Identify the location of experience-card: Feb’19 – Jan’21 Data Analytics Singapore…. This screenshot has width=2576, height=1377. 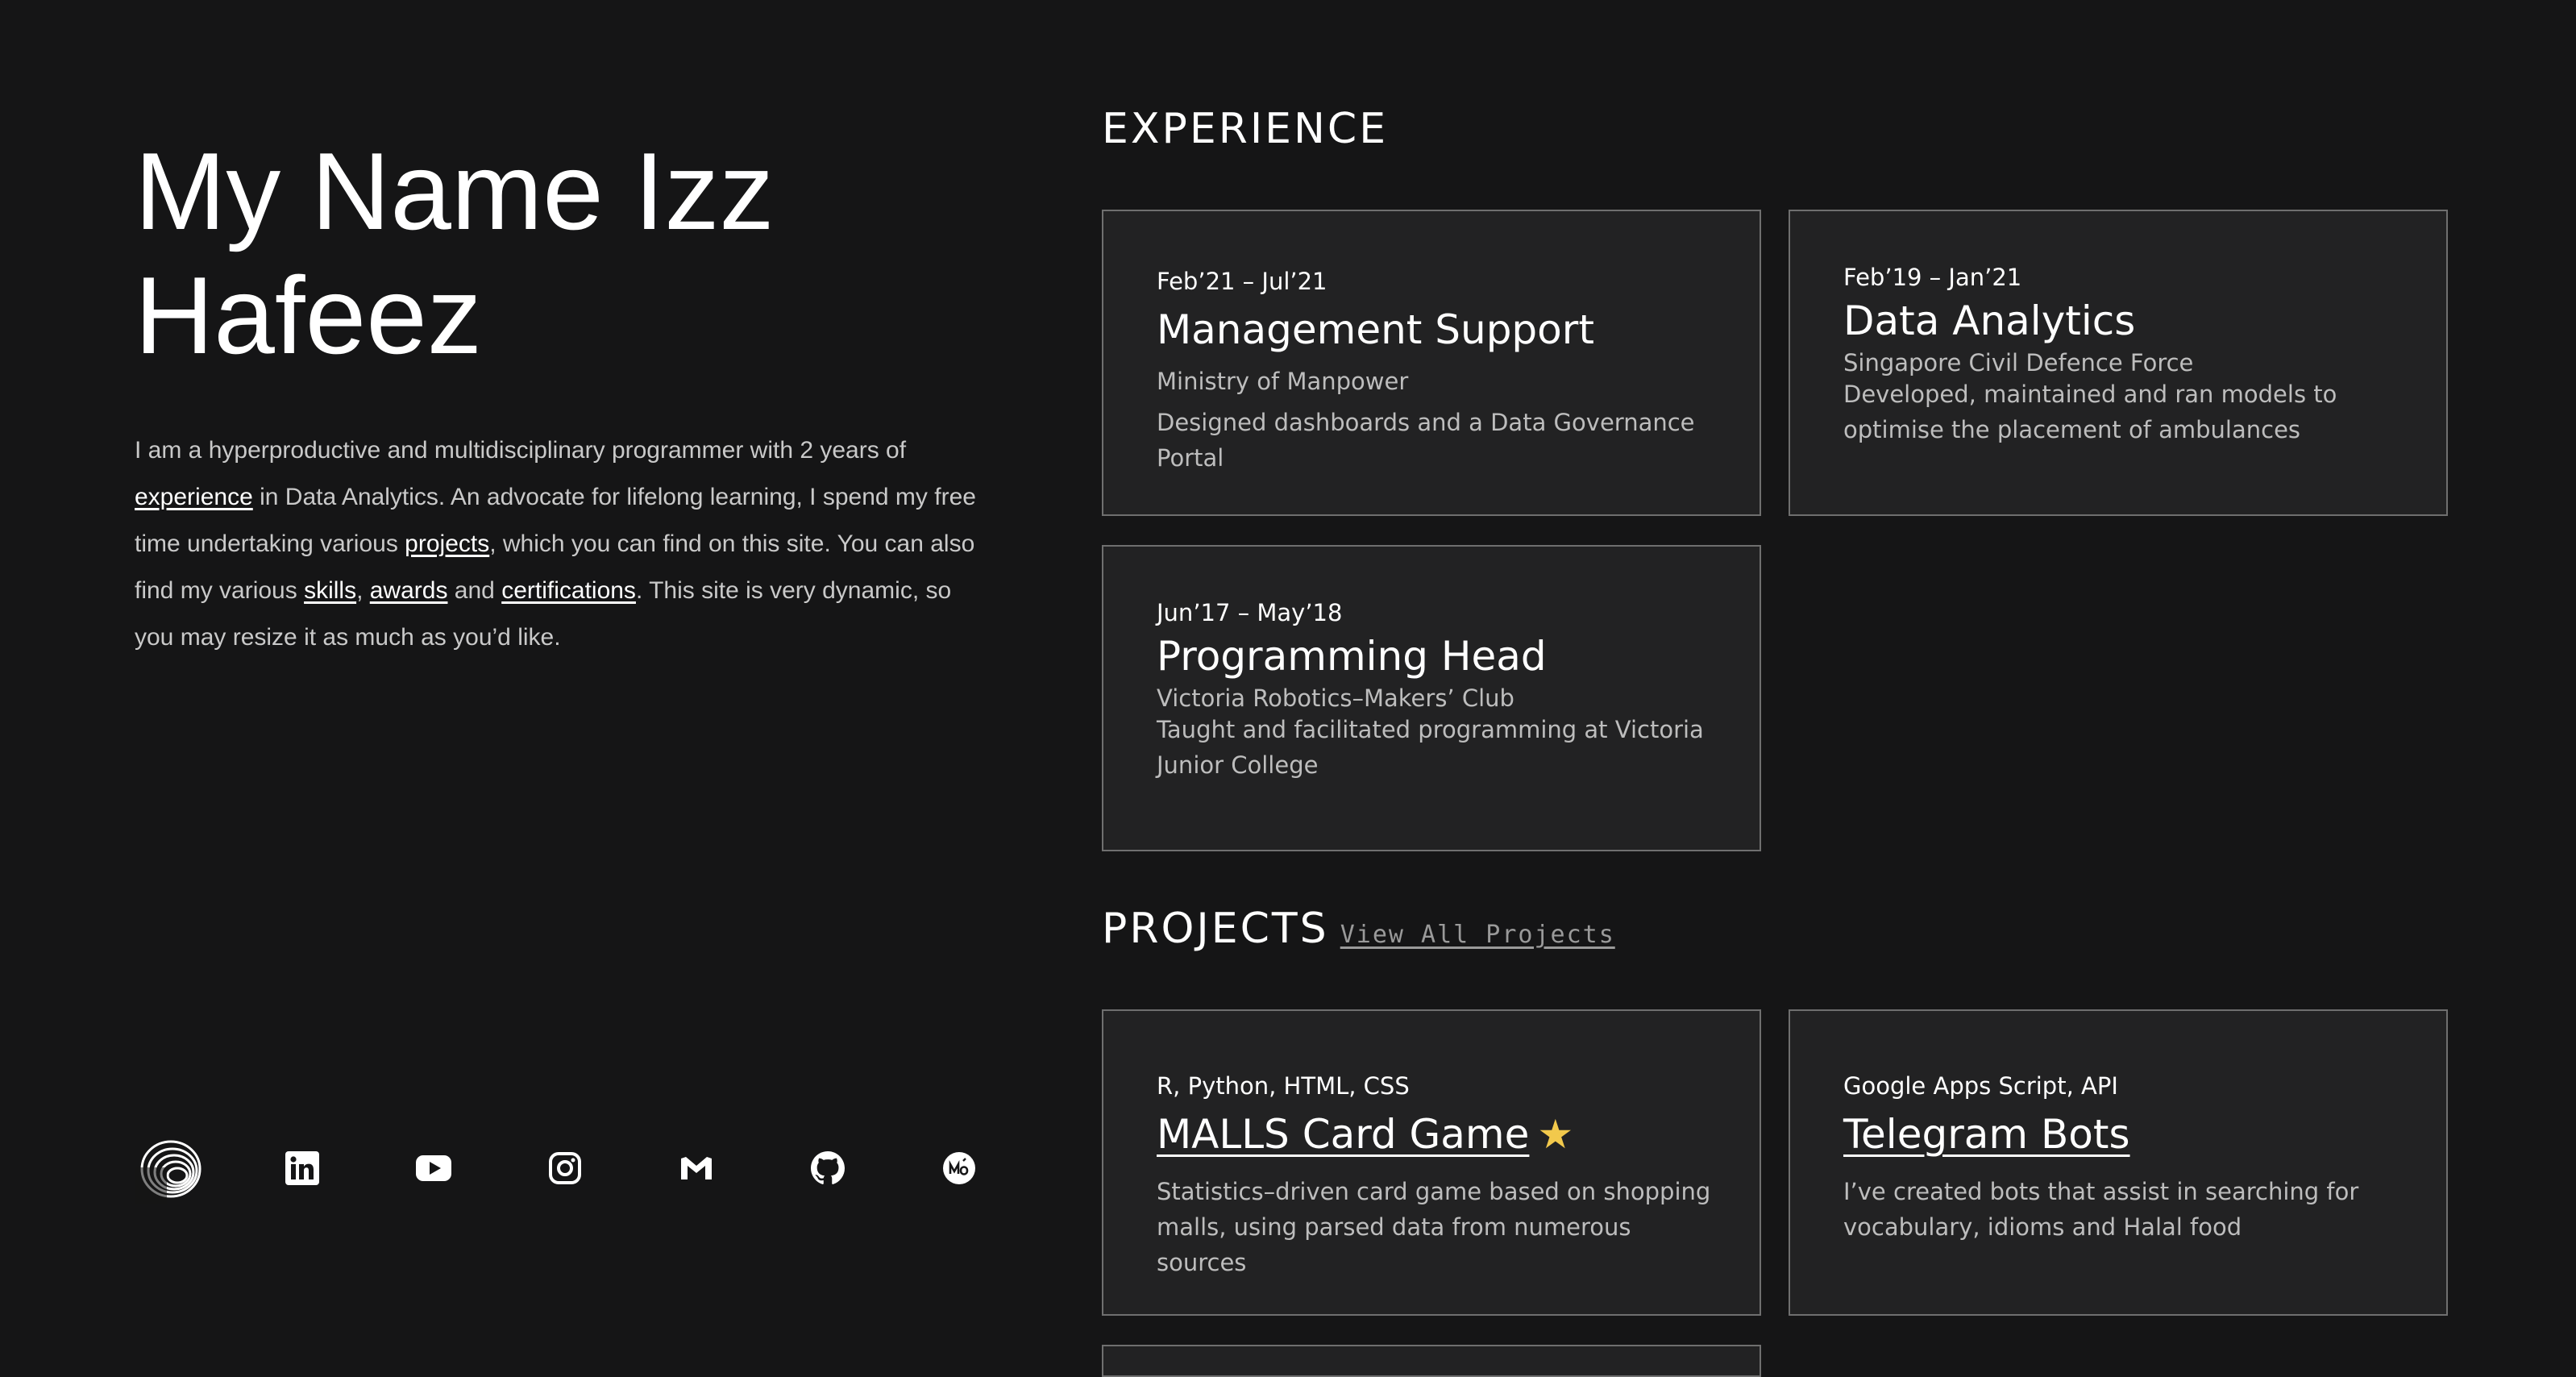
(2118, 363).